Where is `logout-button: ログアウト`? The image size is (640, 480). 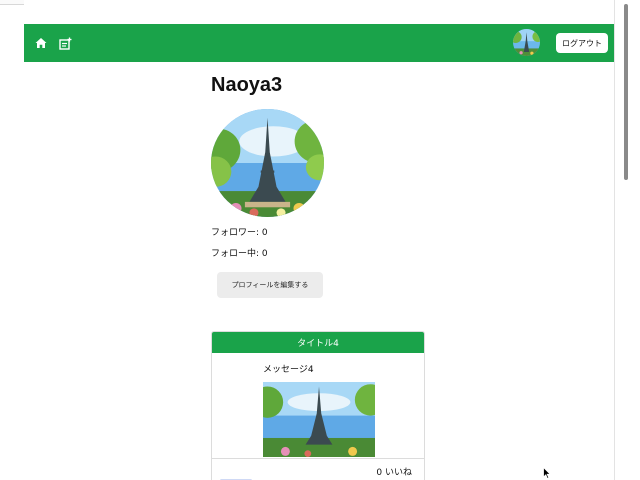
logout-button: ログアウト is located at coordinates (582, 43).